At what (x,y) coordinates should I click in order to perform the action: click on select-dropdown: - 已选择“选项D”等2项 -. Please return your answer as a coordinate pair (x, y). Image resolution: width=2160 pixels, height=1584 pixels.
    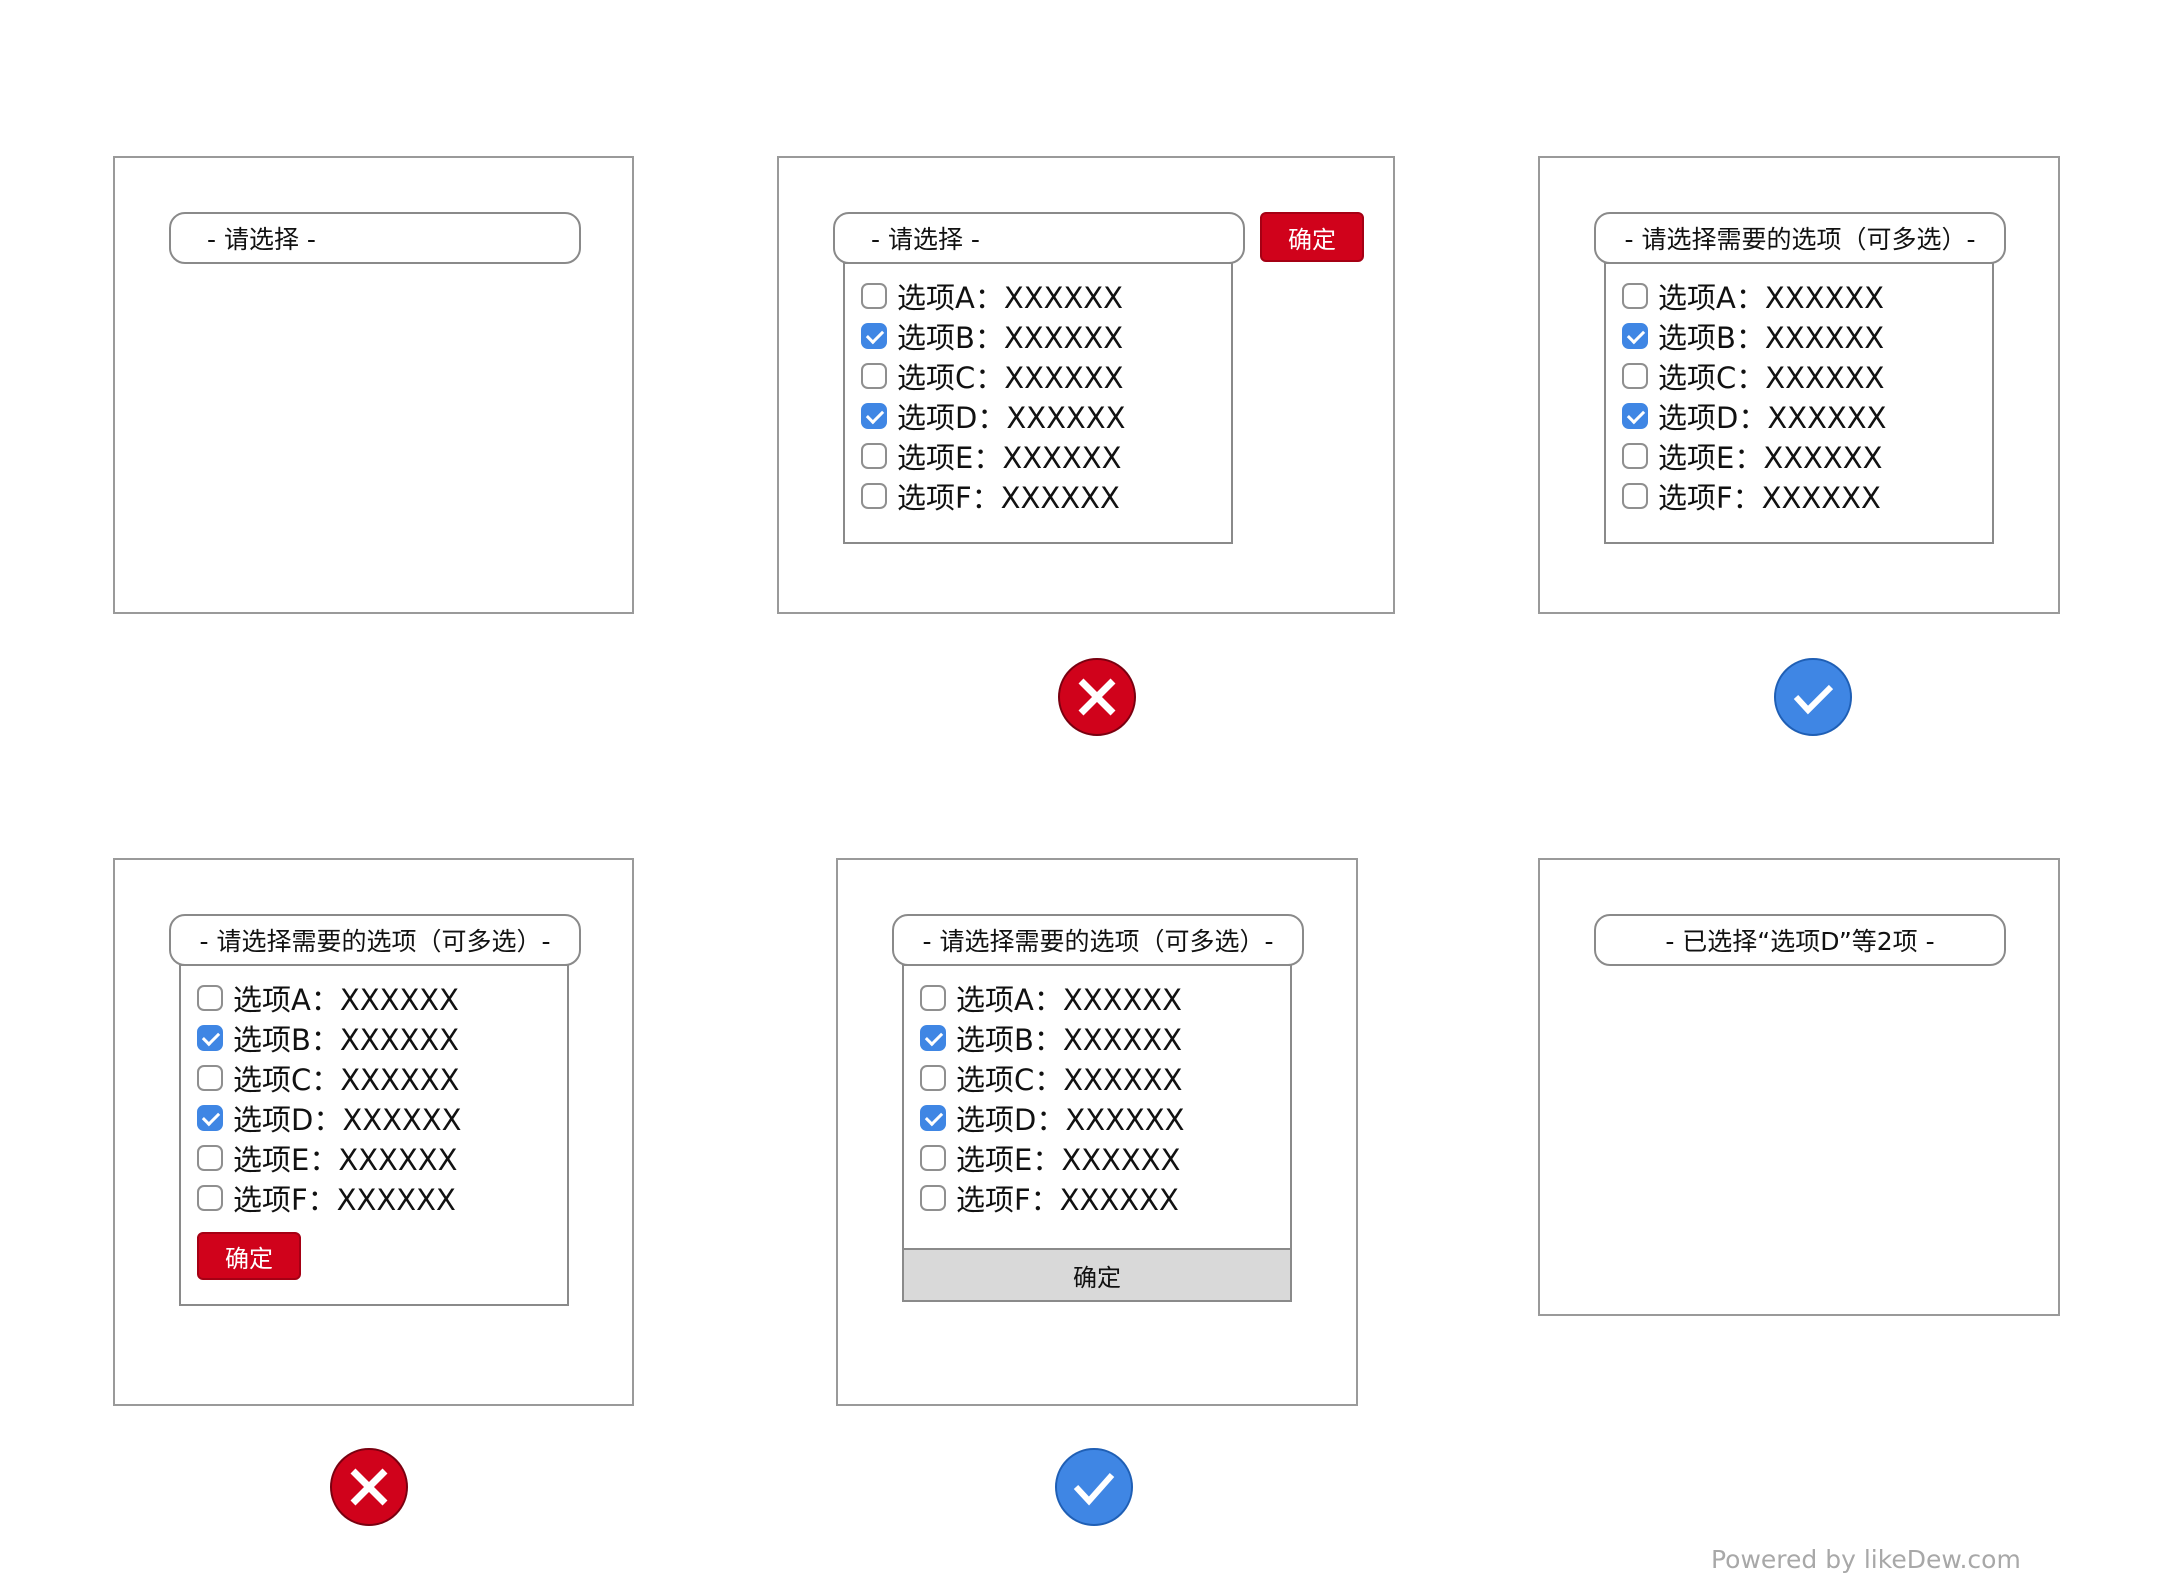
    Looking at the image, I should click on (1800, 940).